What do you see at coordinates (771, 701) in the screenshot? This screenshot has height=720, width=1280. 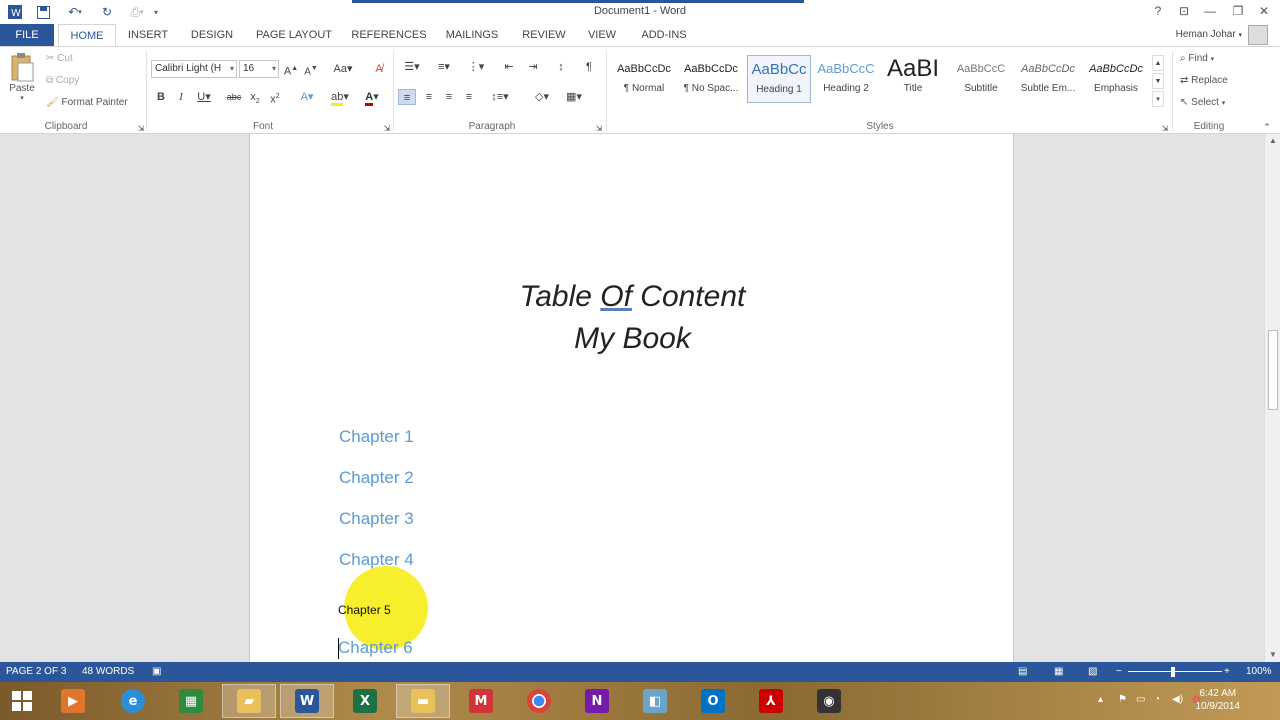 I see `taskbar-acrobat: ⅄` at bounding box center [771, 701].